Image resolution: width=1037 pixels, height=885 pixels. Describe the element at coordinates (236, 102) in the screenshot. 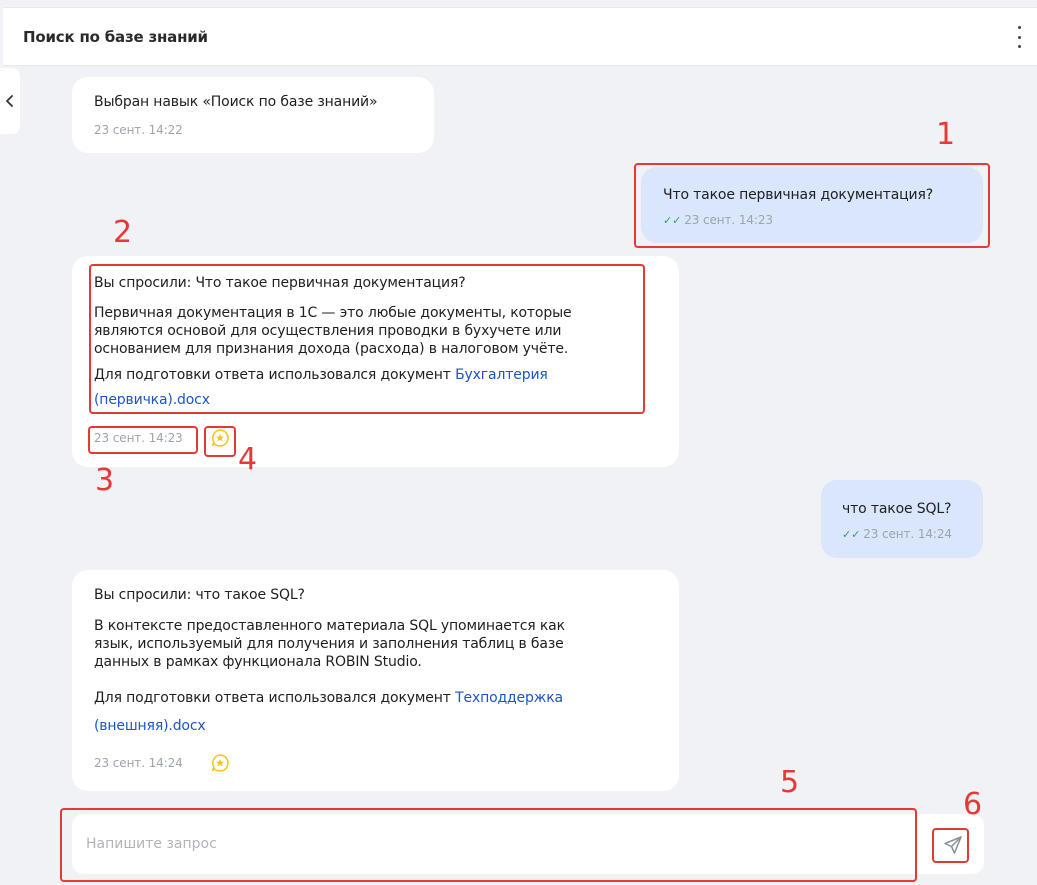

I see `message-text: Выбран навык «Поиск по базе знаний»` at that location.